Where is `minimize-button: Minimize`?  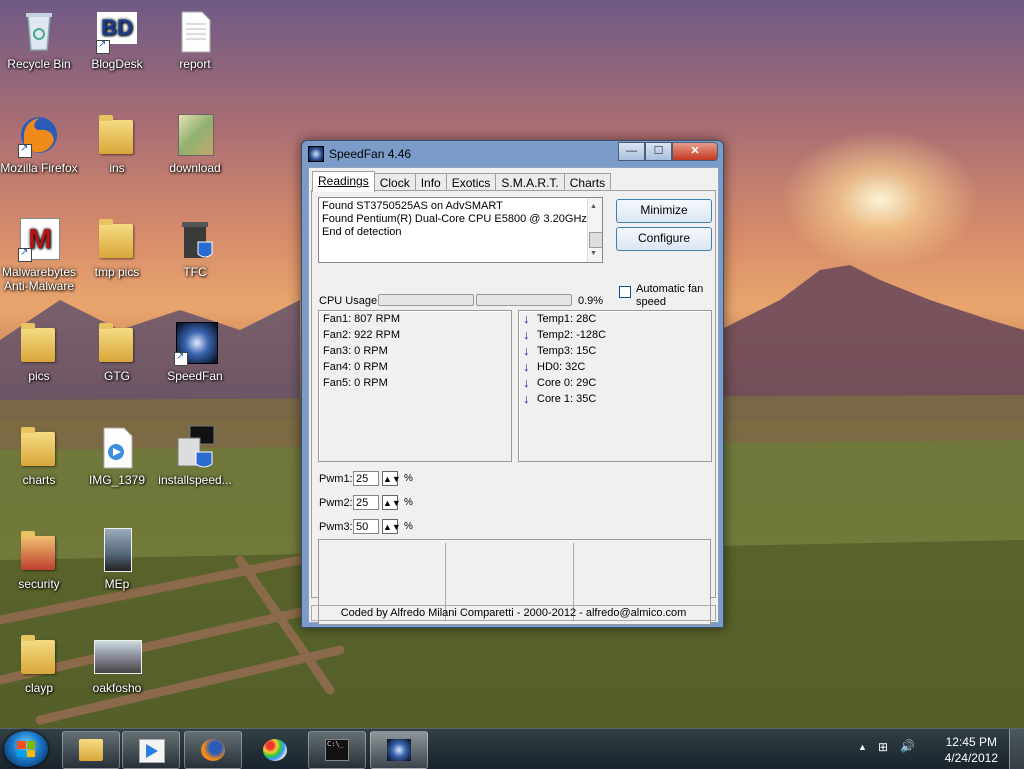 minimize-button: Minimize is located at coordinates (664, 211).